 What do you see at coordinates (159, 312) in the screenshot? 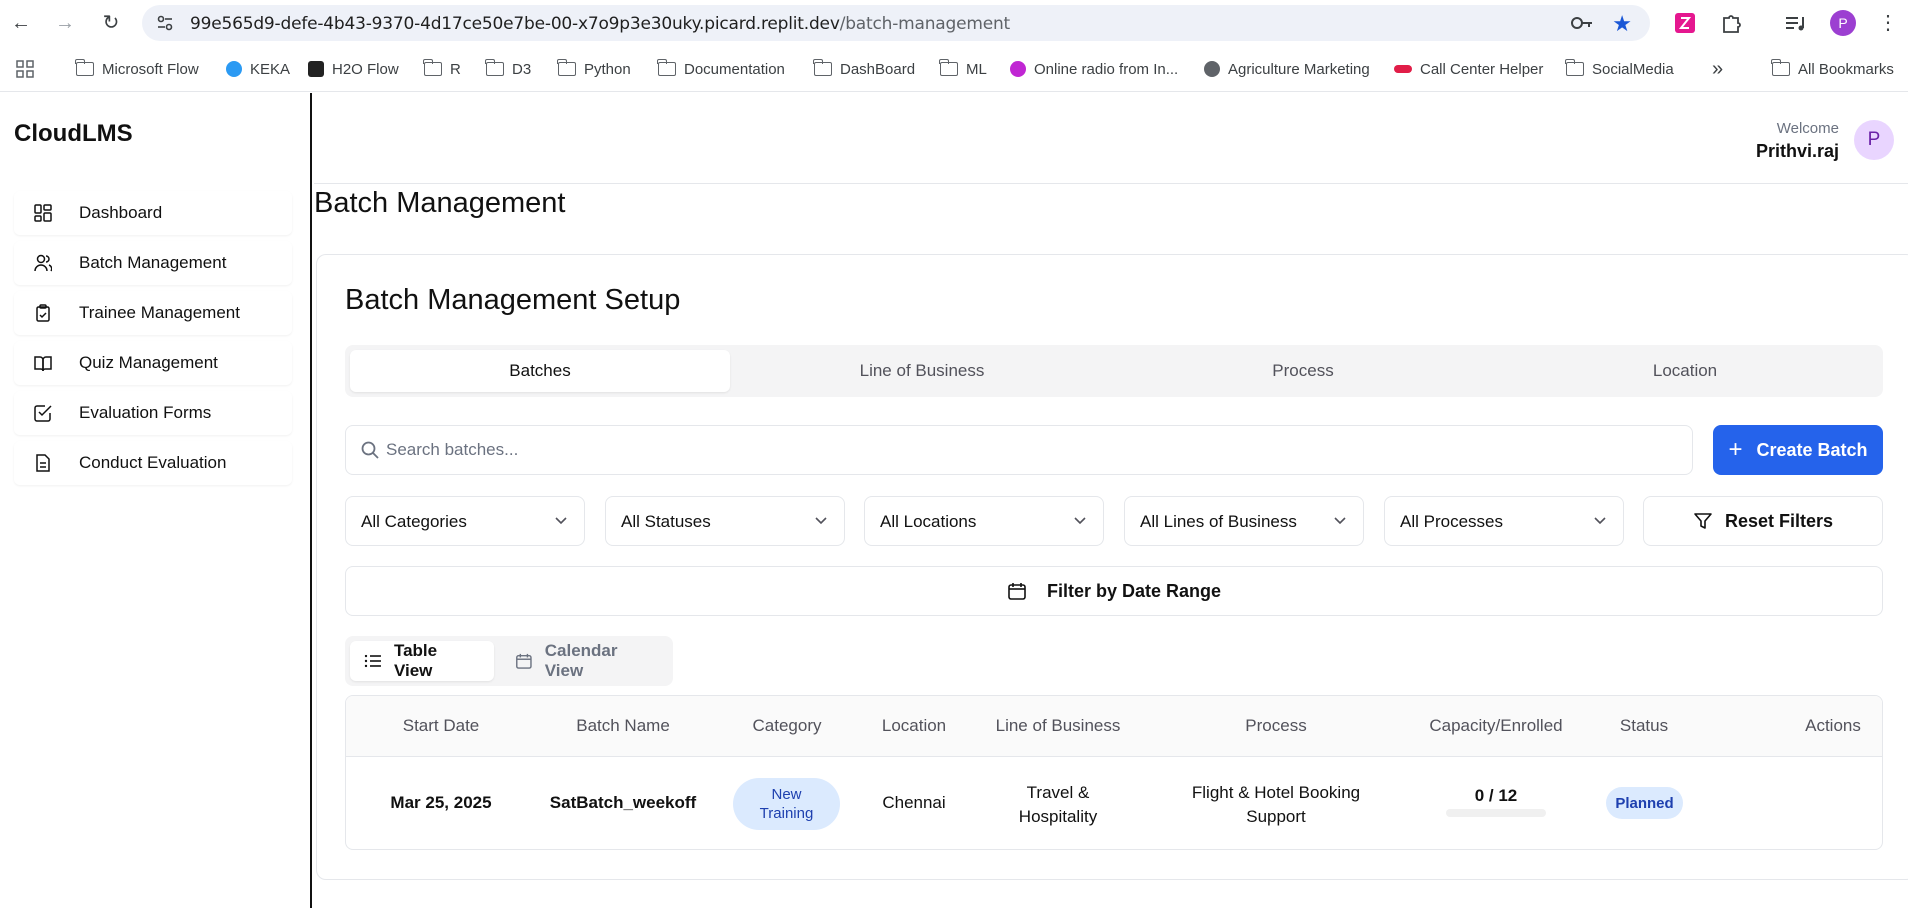
I see `sidebar-item-label: Trainee Management` at bounding box center [159, 312].